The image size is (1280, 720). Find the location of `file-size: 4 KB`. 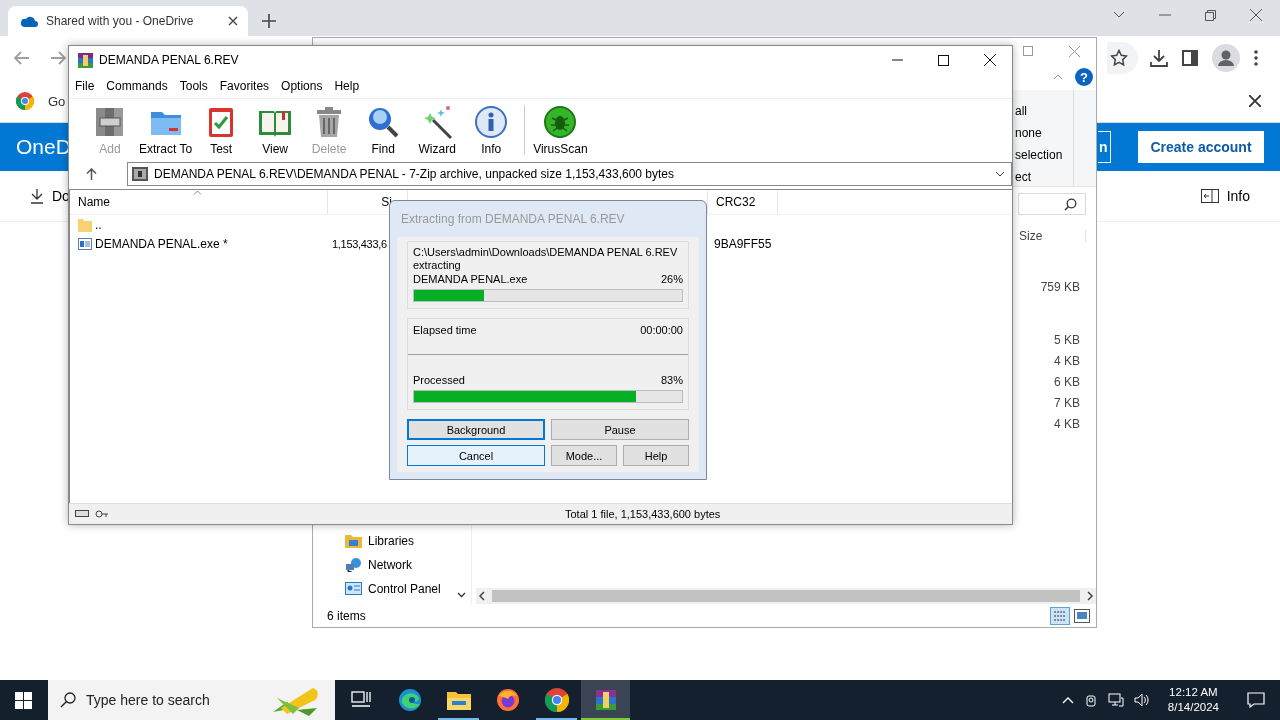

file-size: 4 KB is located at coordinates (1067, 361).